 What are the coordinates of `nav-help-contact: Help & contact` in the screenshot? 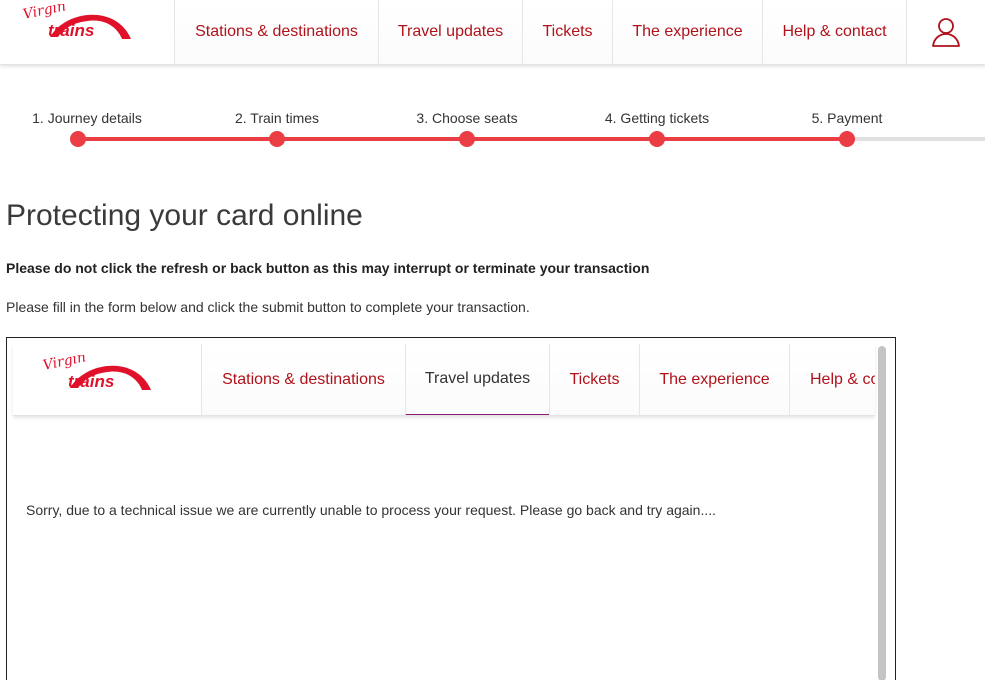 It's located at (834, 32).